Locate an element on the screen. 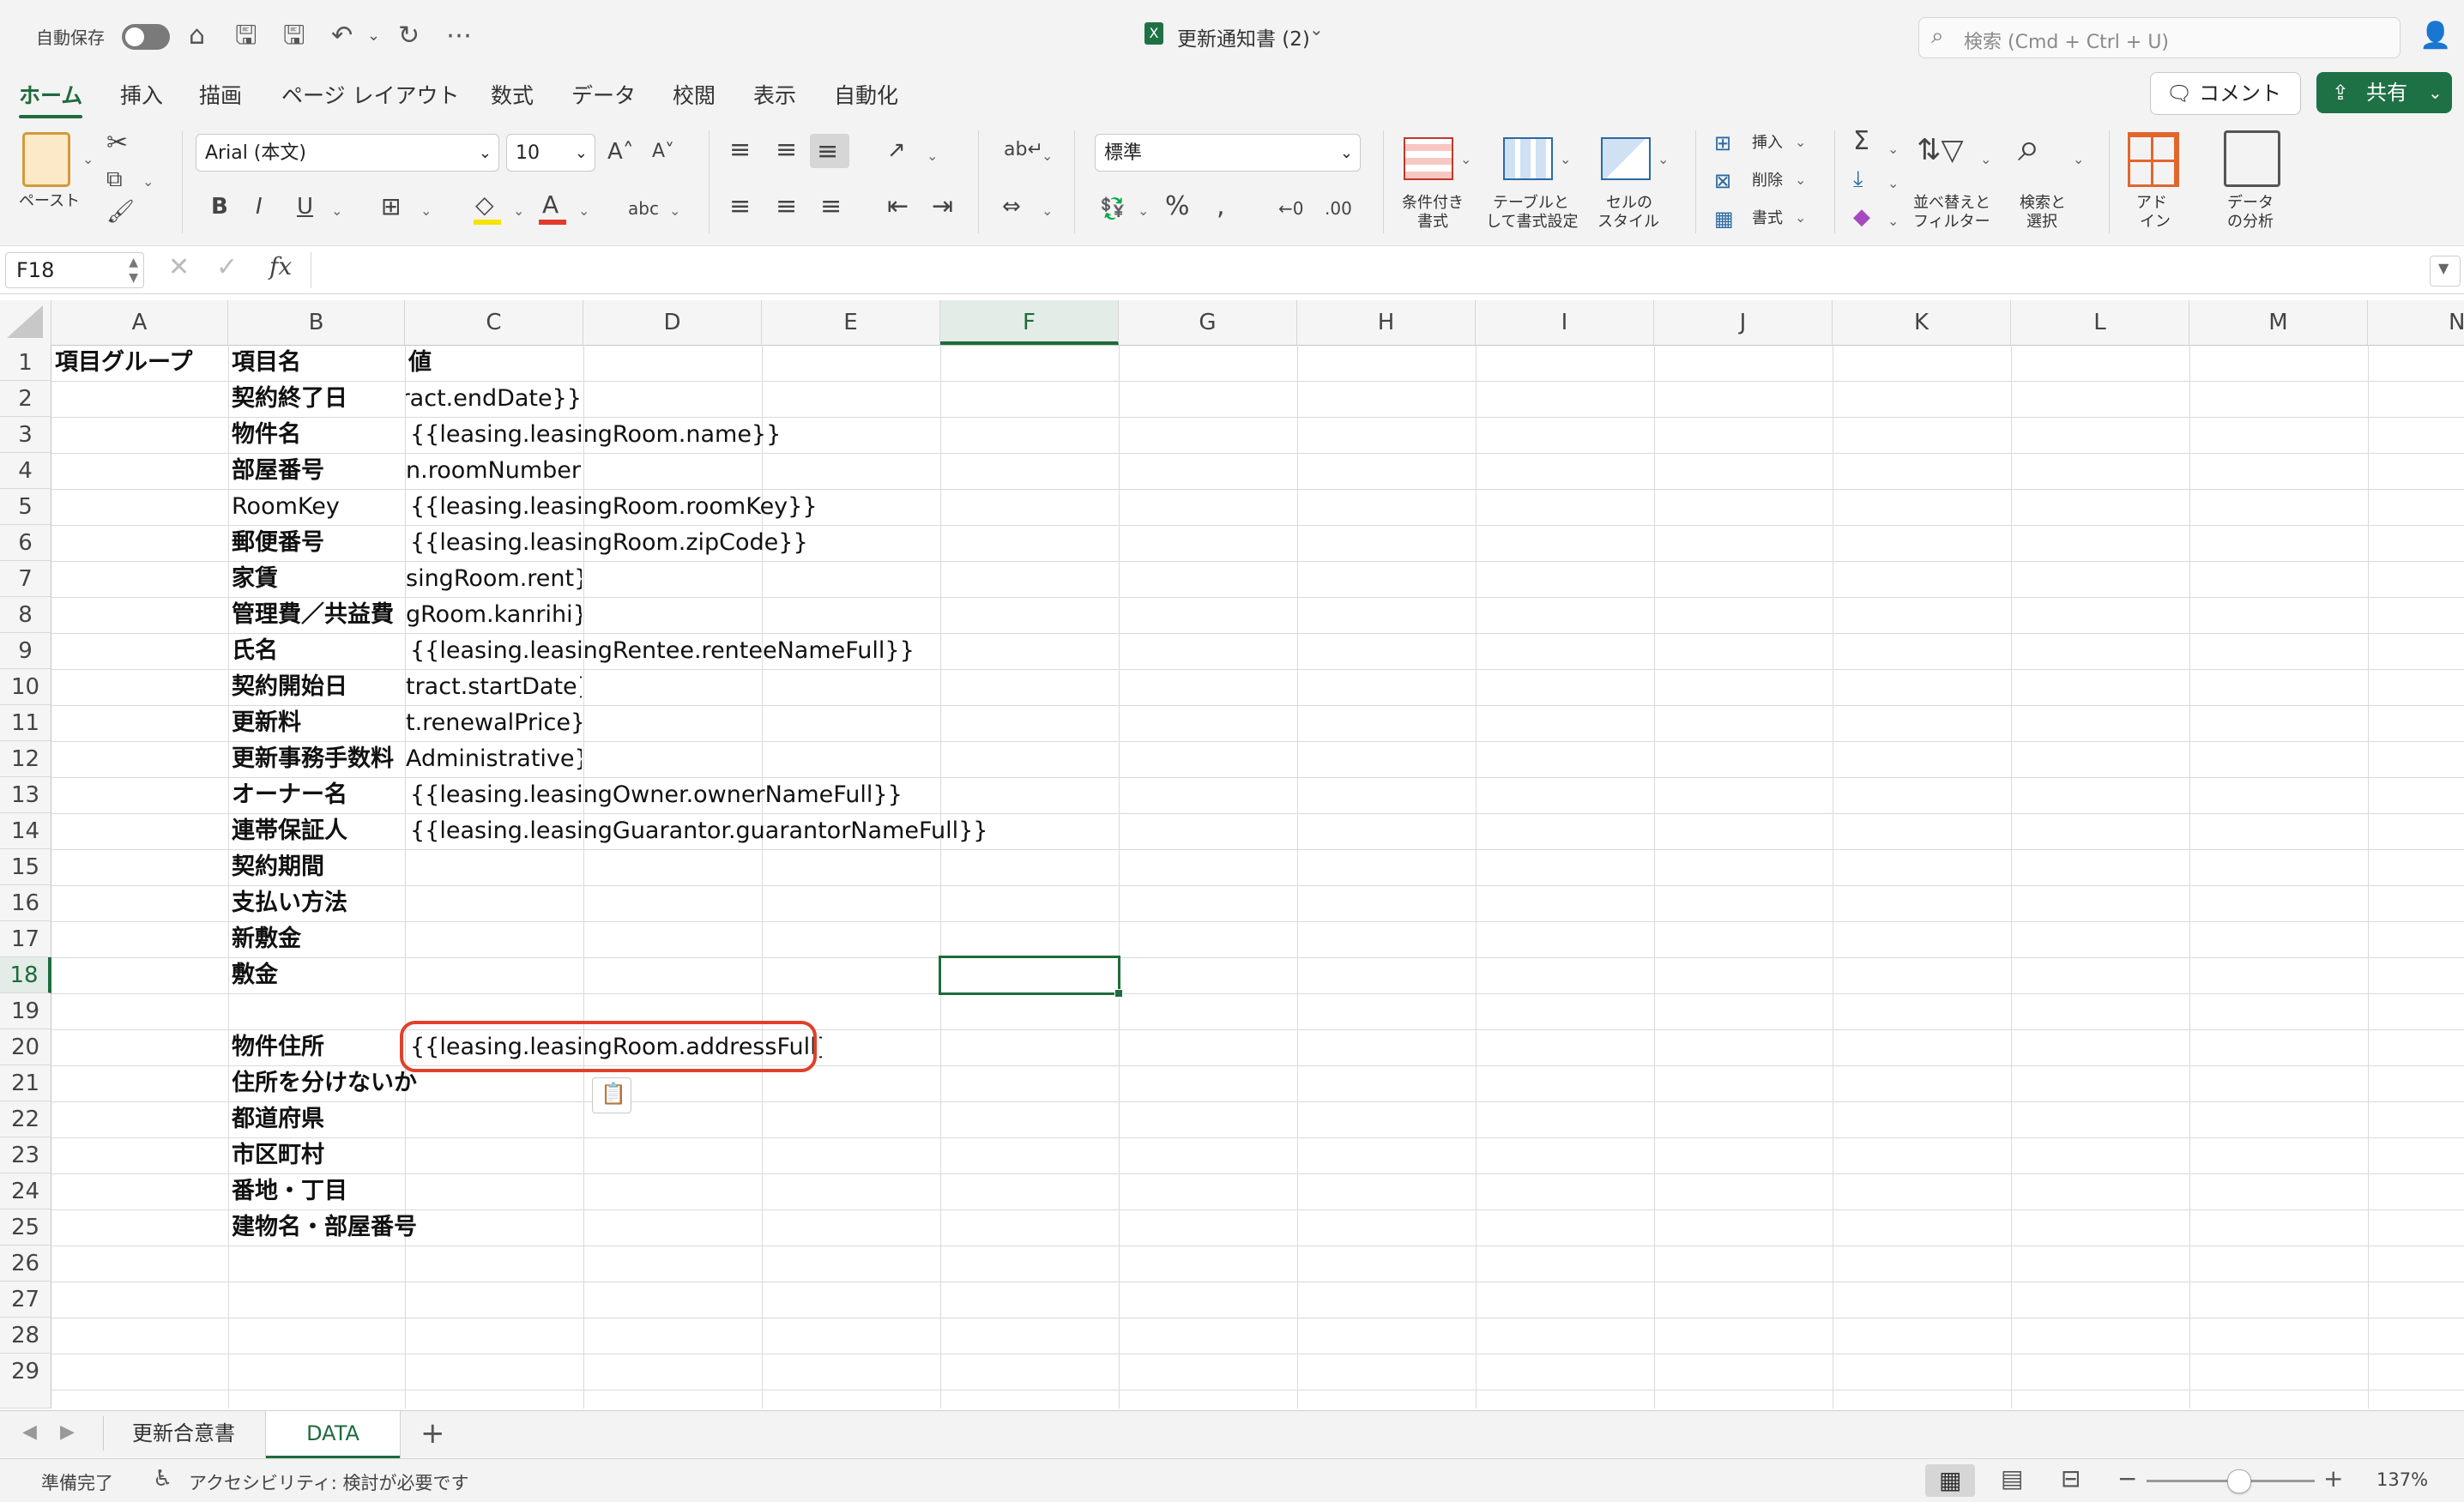 The width and height of the screenshot is (2464, 1502). row-header: 20 is located at coordinates (25, 1047).